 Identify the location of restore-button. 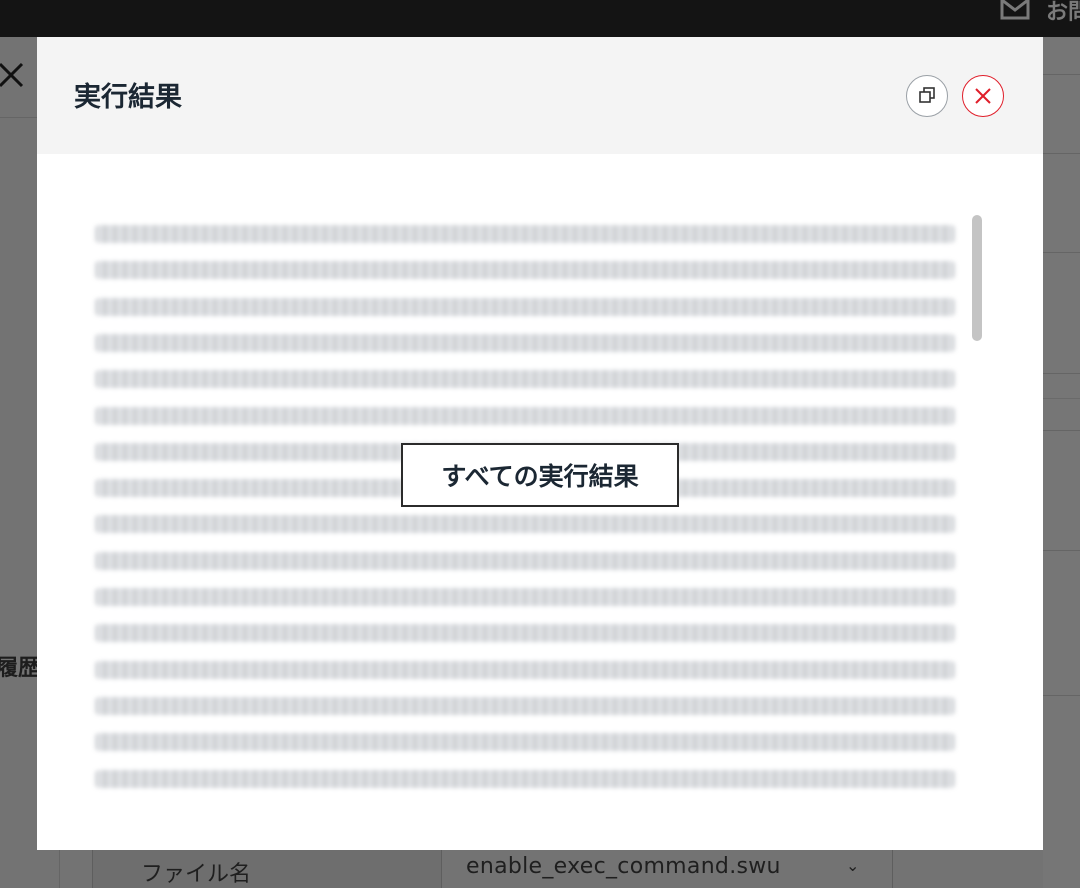
(927, 96).